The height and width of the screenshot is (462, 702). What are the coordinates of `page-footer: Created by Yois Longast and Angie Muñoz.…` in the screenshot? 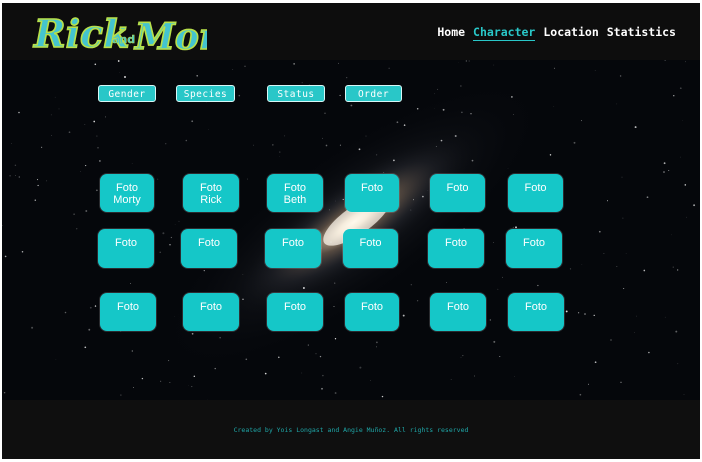 It's located at (351, 429).